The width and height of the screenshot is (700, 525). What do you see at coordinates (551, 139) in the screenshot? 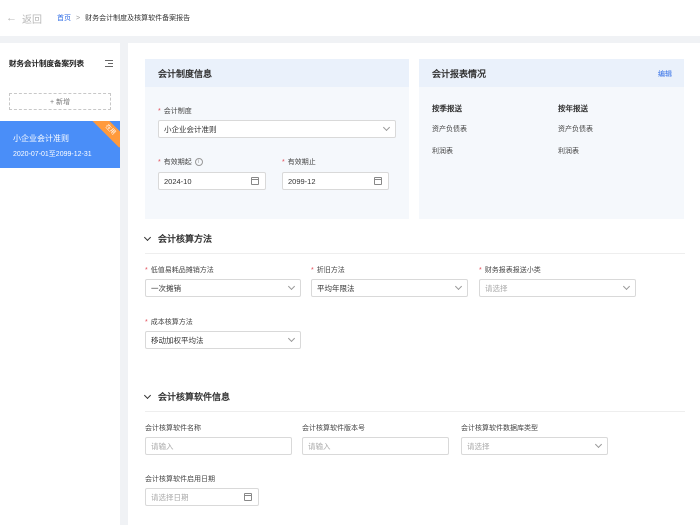
I see `report-info-panel: 会计报表情况 编辑 按季报送 资产负债表 利润表 按年报送 资产负债表 利润表` at bounding box center [551, 139].